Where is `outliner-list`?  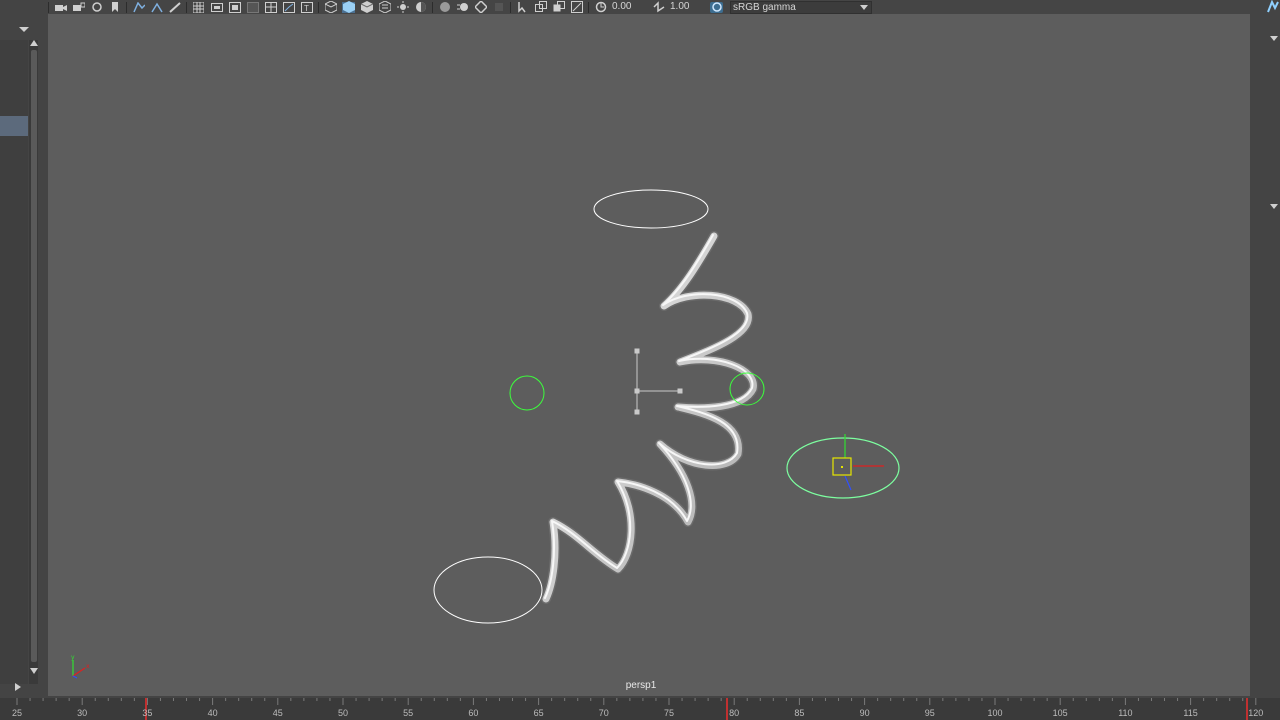
outliner-list is located at coordinates (14, 362).